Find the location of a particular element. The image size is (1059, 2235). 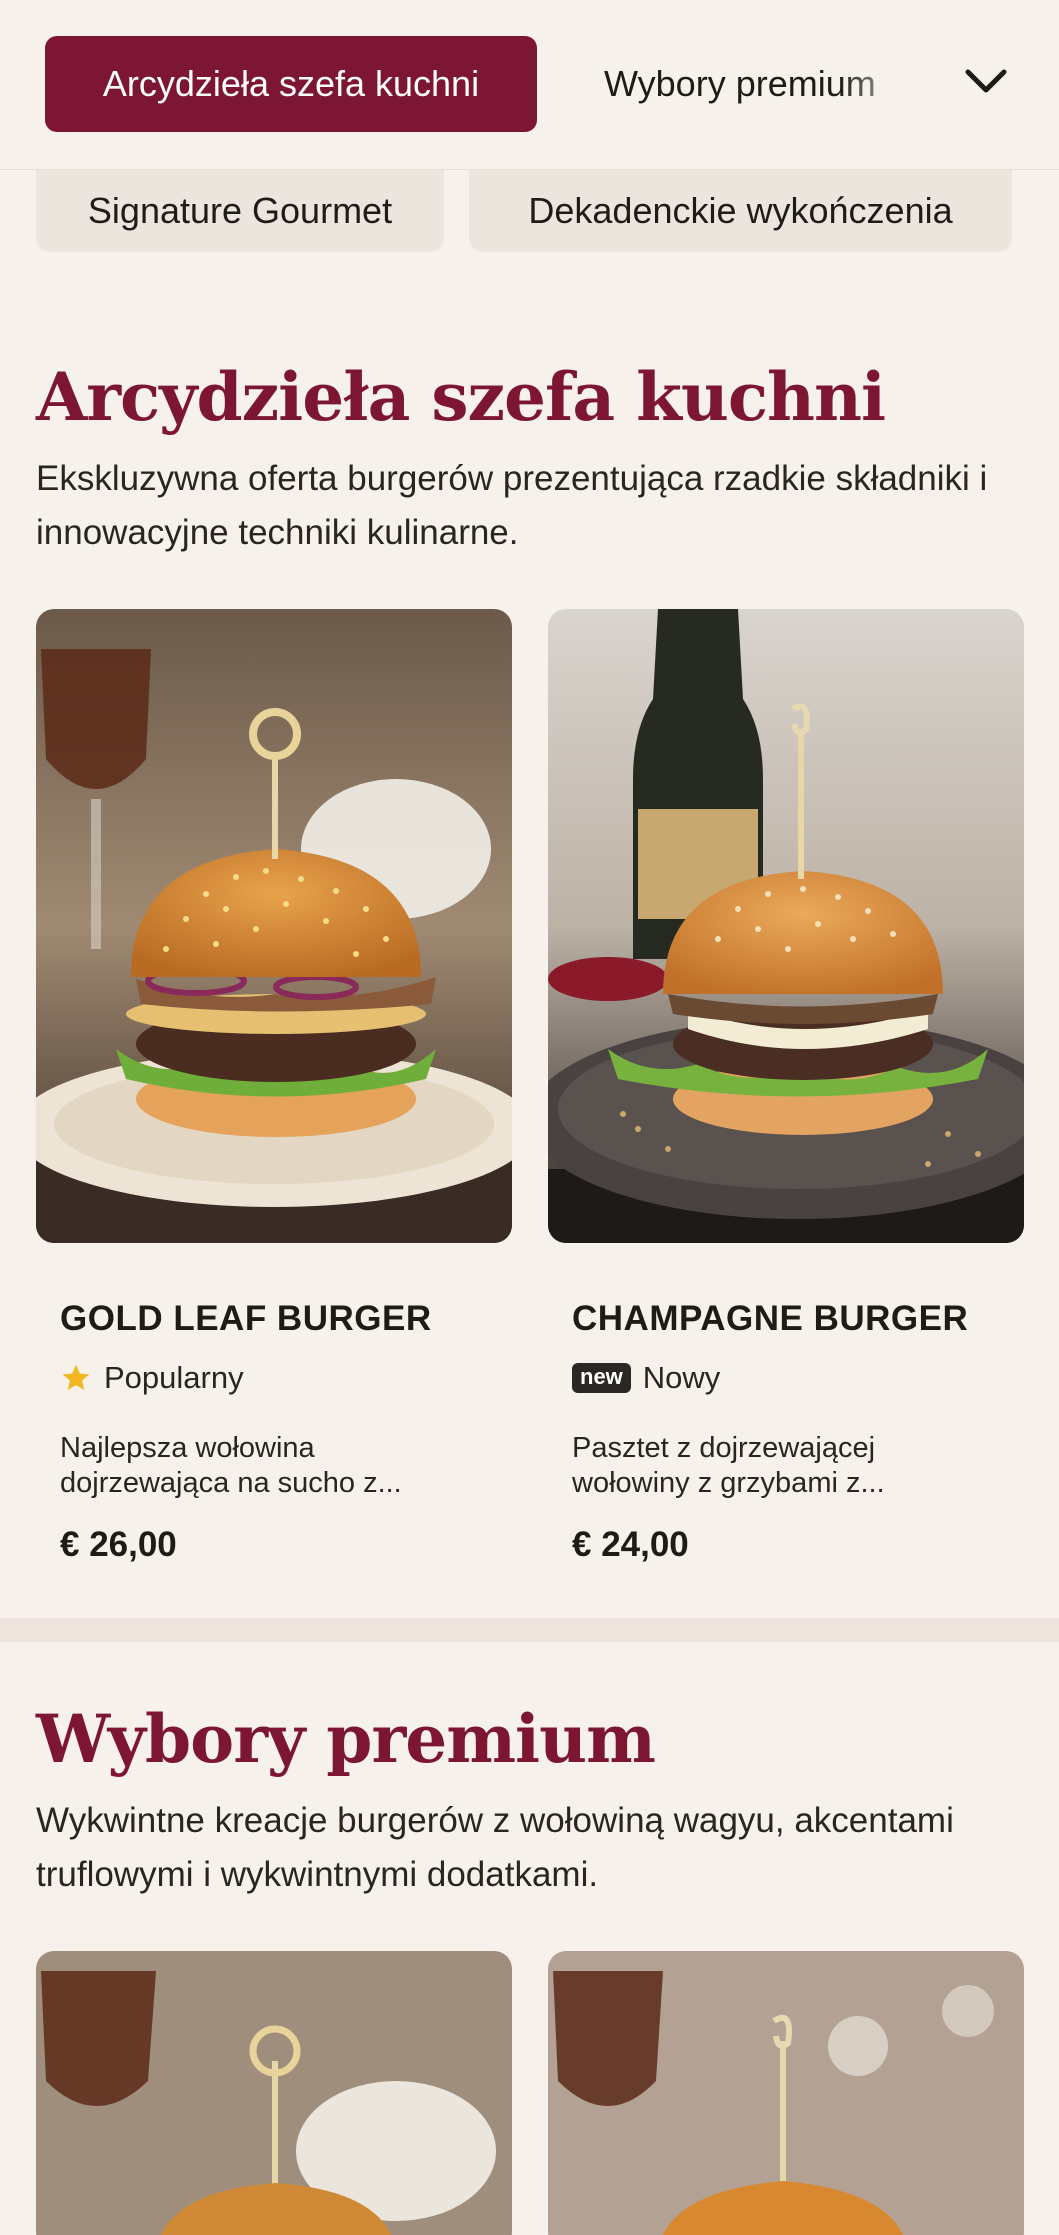

product-badge: new Nowy is located at coordinates (646, 1378).